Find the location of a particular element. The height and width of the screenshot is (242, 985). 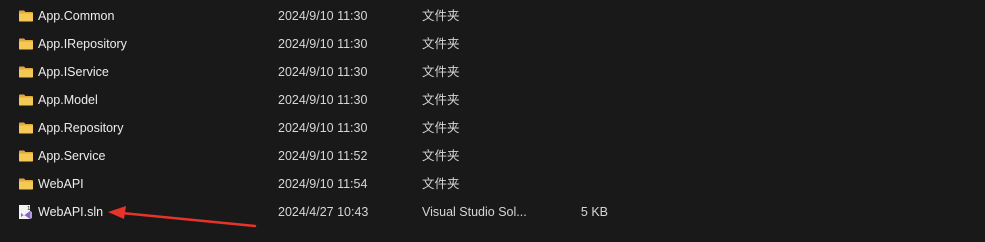

list-item: App.IRepository 2024/9/10 11:30 文件夹 is located at coordinates (492, 44).